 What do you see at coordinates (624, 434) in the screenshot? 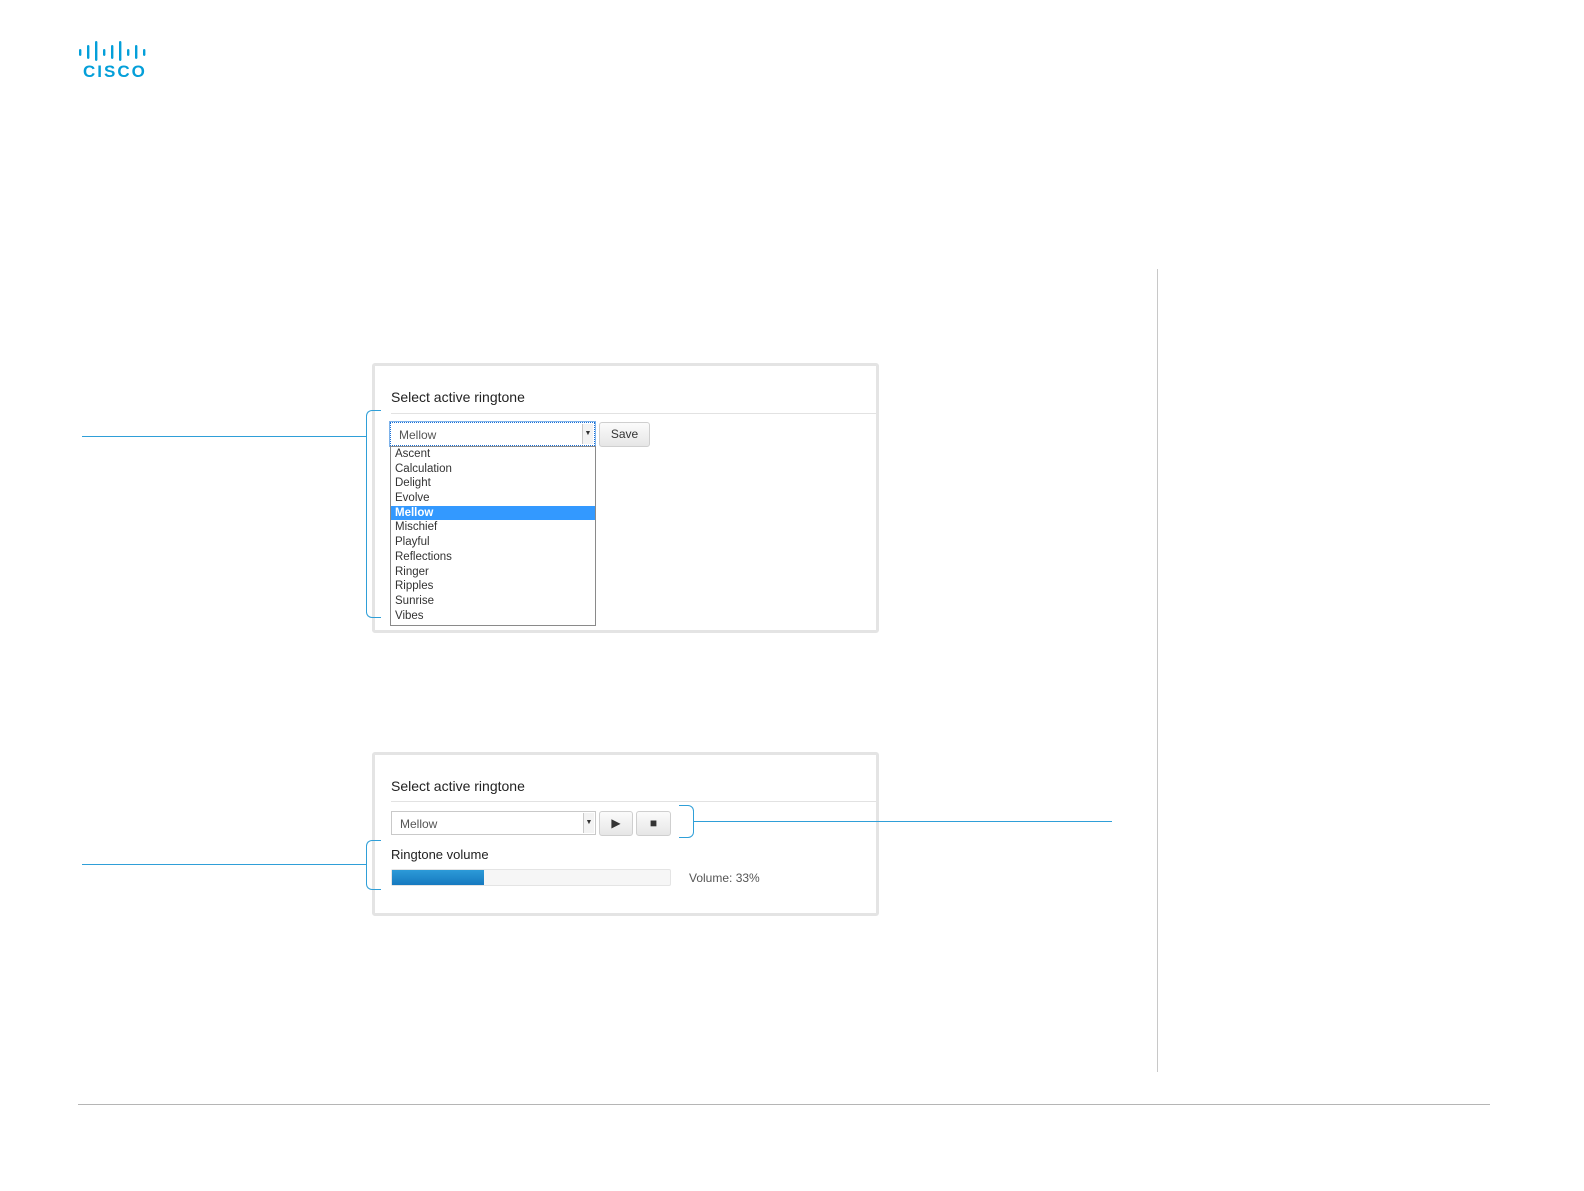
I see `save-button: Save` at bounding box center [624, 434].